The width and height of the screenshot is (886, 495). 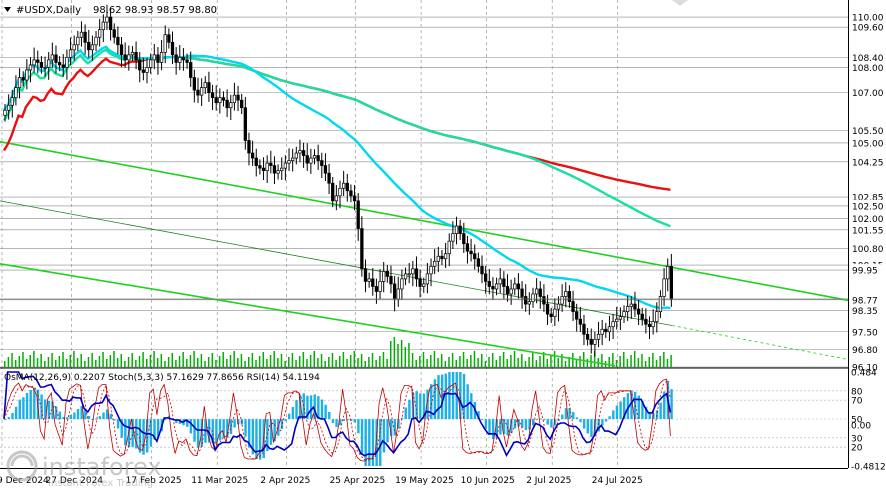 What do you see at coordinates (868, 132) in the screenshot?
I see `price-tick-label: 105.50` at bounding box center [868, 132].